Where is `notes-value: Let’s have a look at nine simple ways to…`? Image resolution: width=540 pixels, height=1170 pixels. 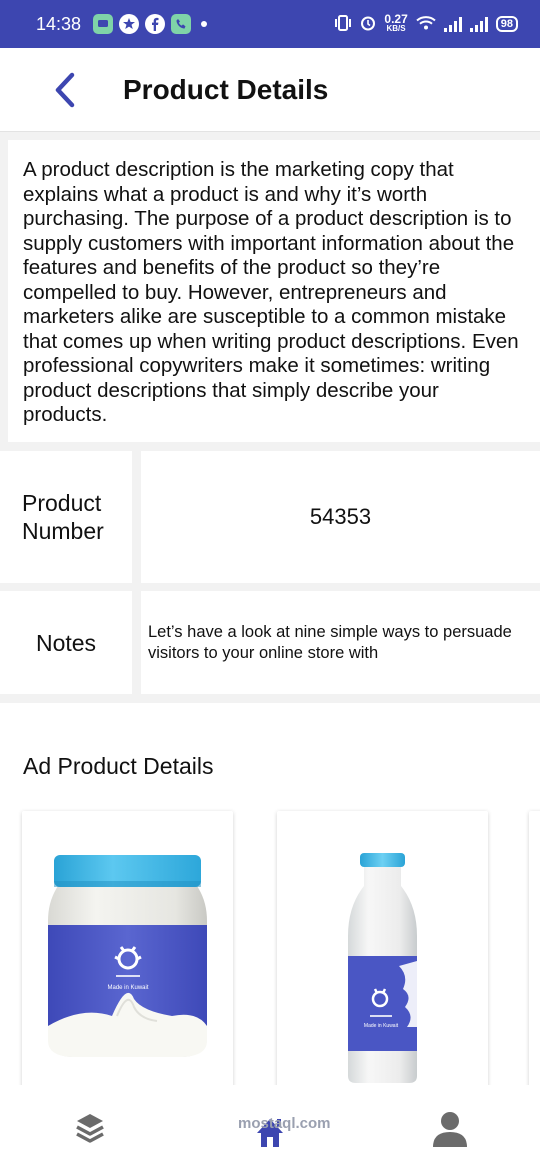 notes-value: Let’s have a look at nine simple ways to… is located at coordinates (340, 642).